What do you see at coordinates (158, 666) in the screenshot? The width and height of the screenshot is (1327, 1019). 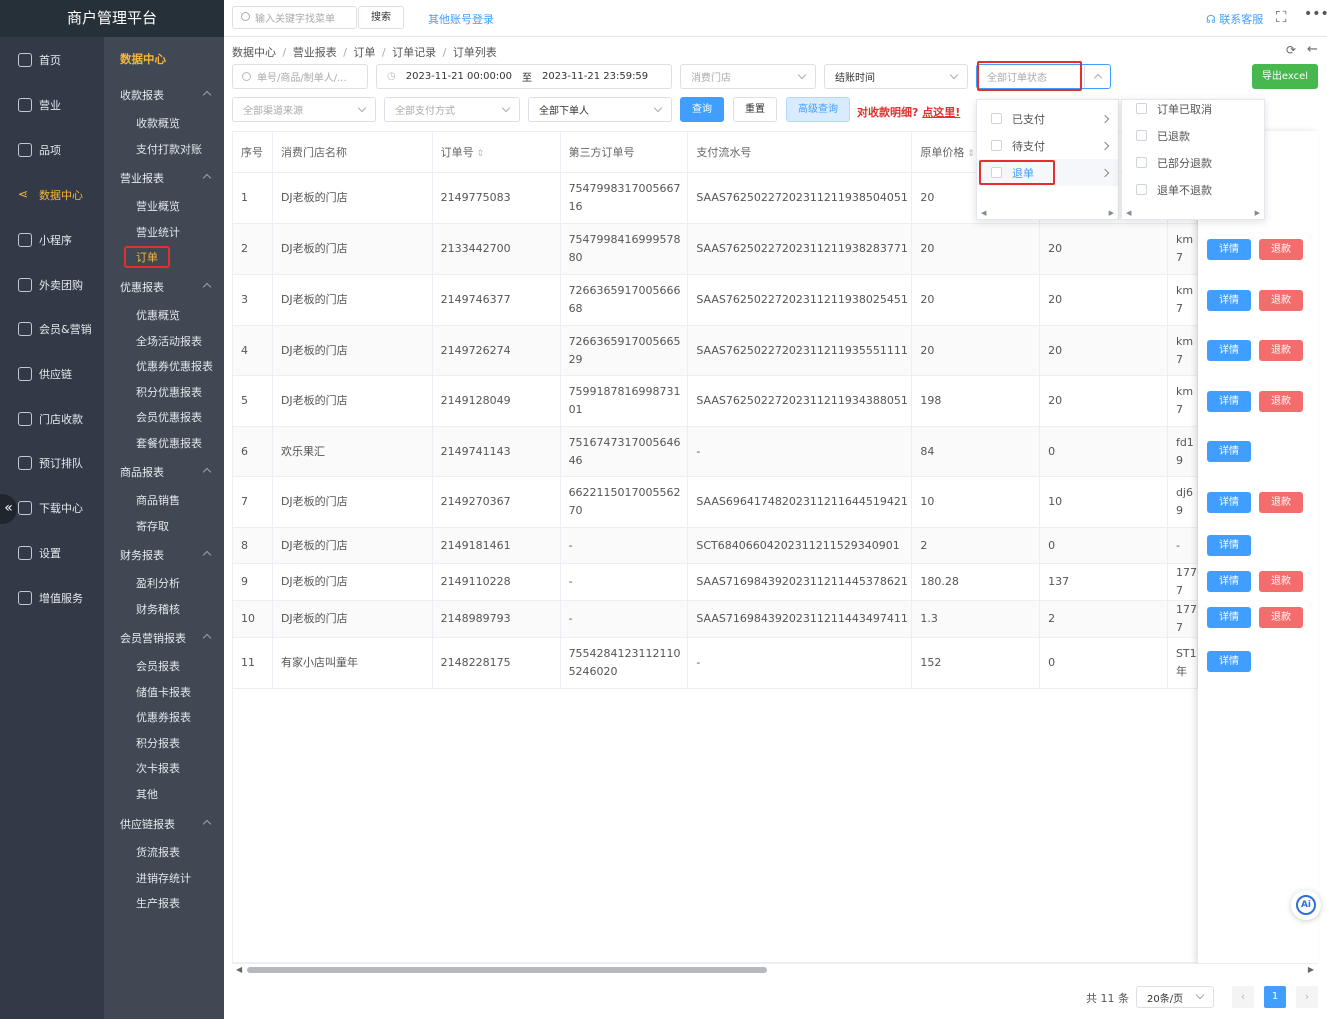 I see `subnav-item: 会员报表` at bounding box center [158, 666].